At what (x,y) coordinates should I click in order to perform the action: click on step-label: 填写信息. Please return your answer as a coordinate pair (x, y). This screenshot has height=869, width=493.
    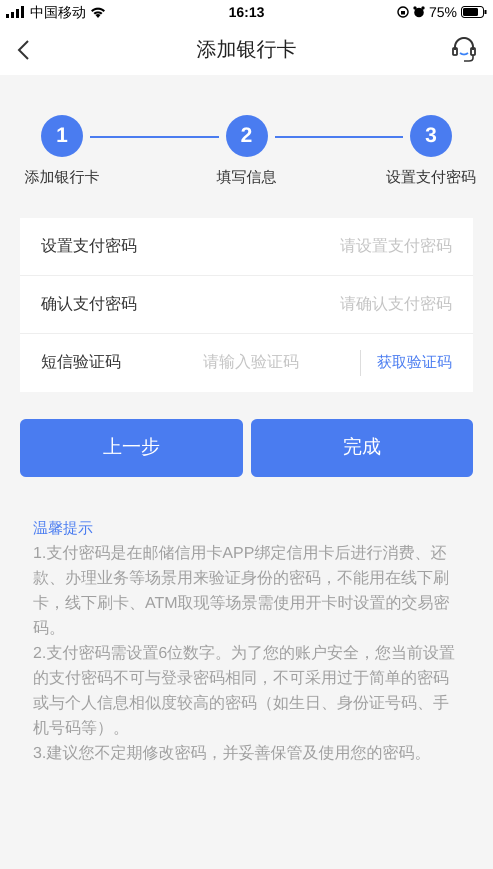
    Looking at the image, I should click on (246, 178).